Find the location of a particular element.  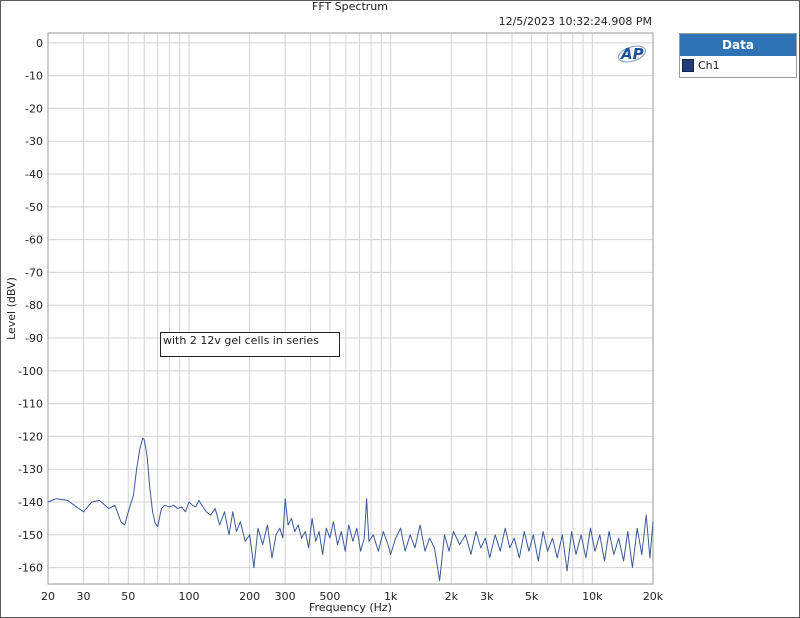

x-tick-label: 5k is located at coordinates (532, 596).